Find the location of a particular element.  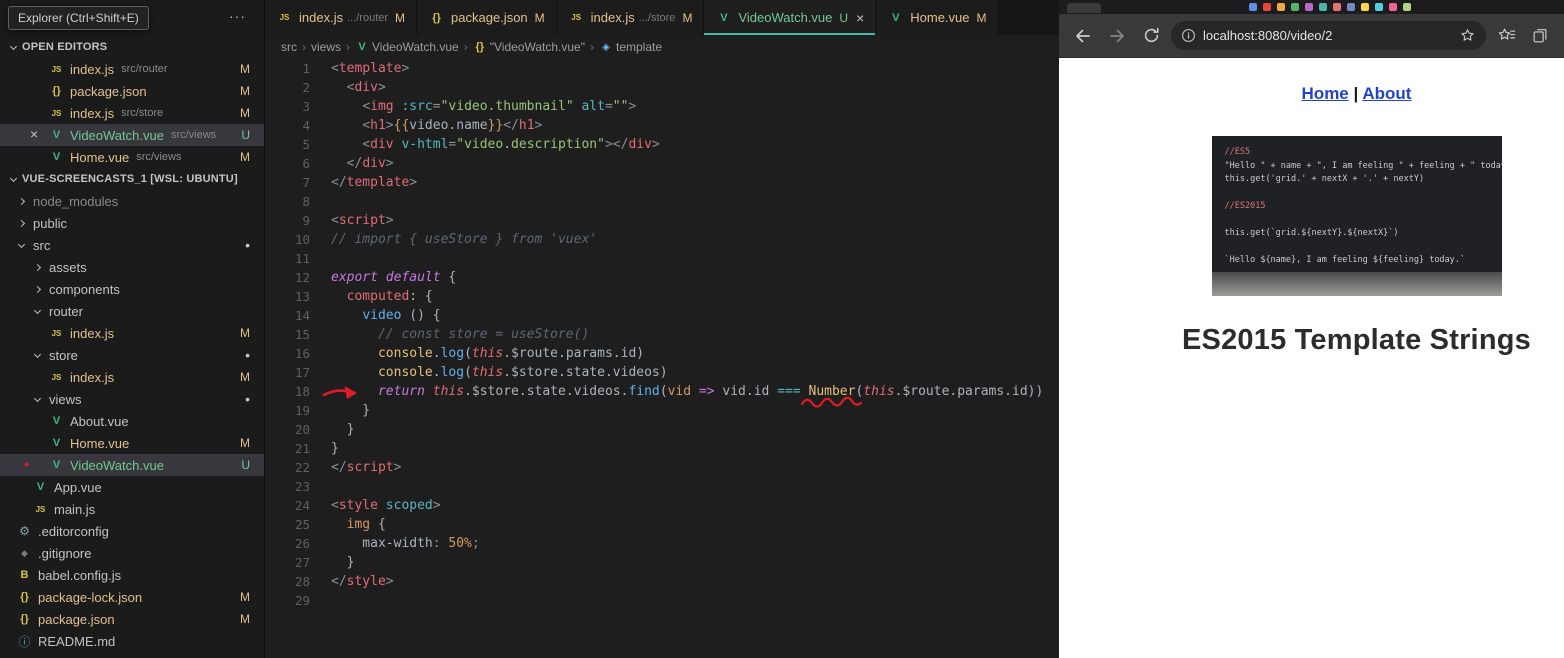

code-line: 28 </style> is located at coordinates (662, 581).